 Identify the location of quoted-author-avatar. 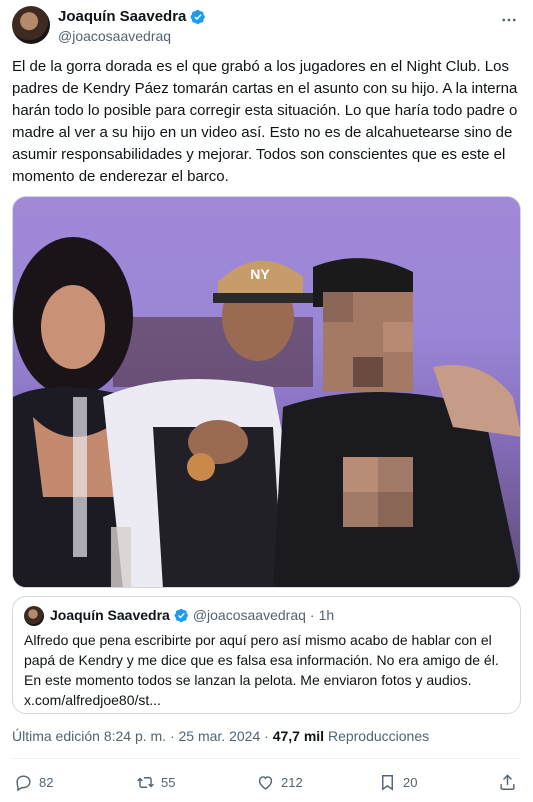
(34, 616).